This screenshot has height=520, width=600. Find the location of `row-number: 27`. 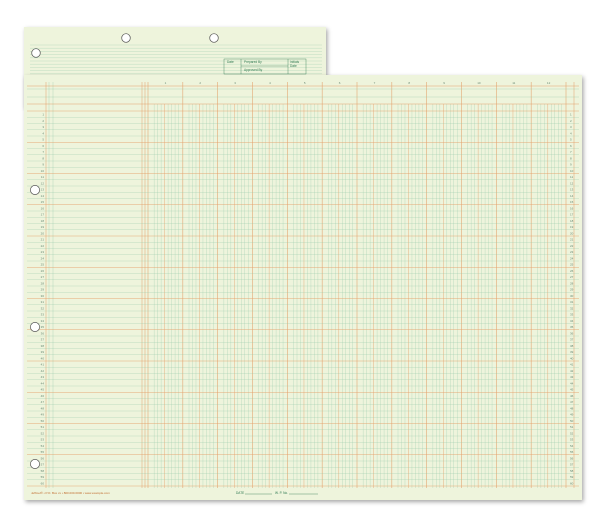

row-number: 27 is located at coordinates (43, 277).